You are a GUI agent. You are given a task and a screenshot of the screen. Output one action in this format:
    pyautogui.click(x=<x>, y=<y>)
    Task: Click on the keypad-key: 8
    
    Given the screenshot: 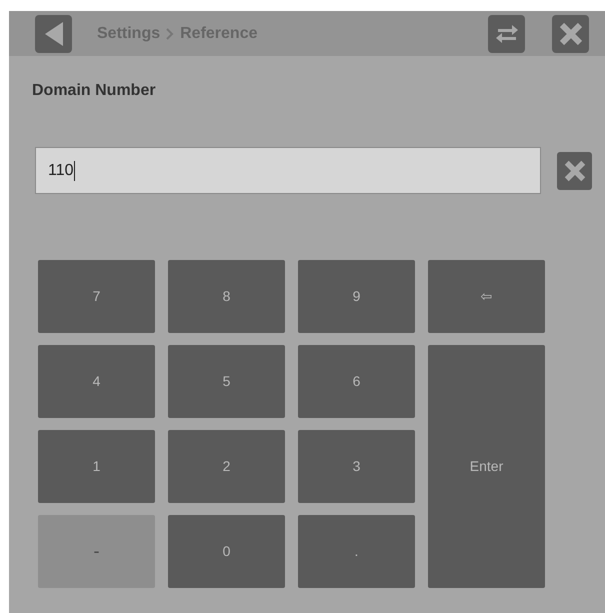 What is the action you would take?
    pyautogui.click(x=226, y=296)
    